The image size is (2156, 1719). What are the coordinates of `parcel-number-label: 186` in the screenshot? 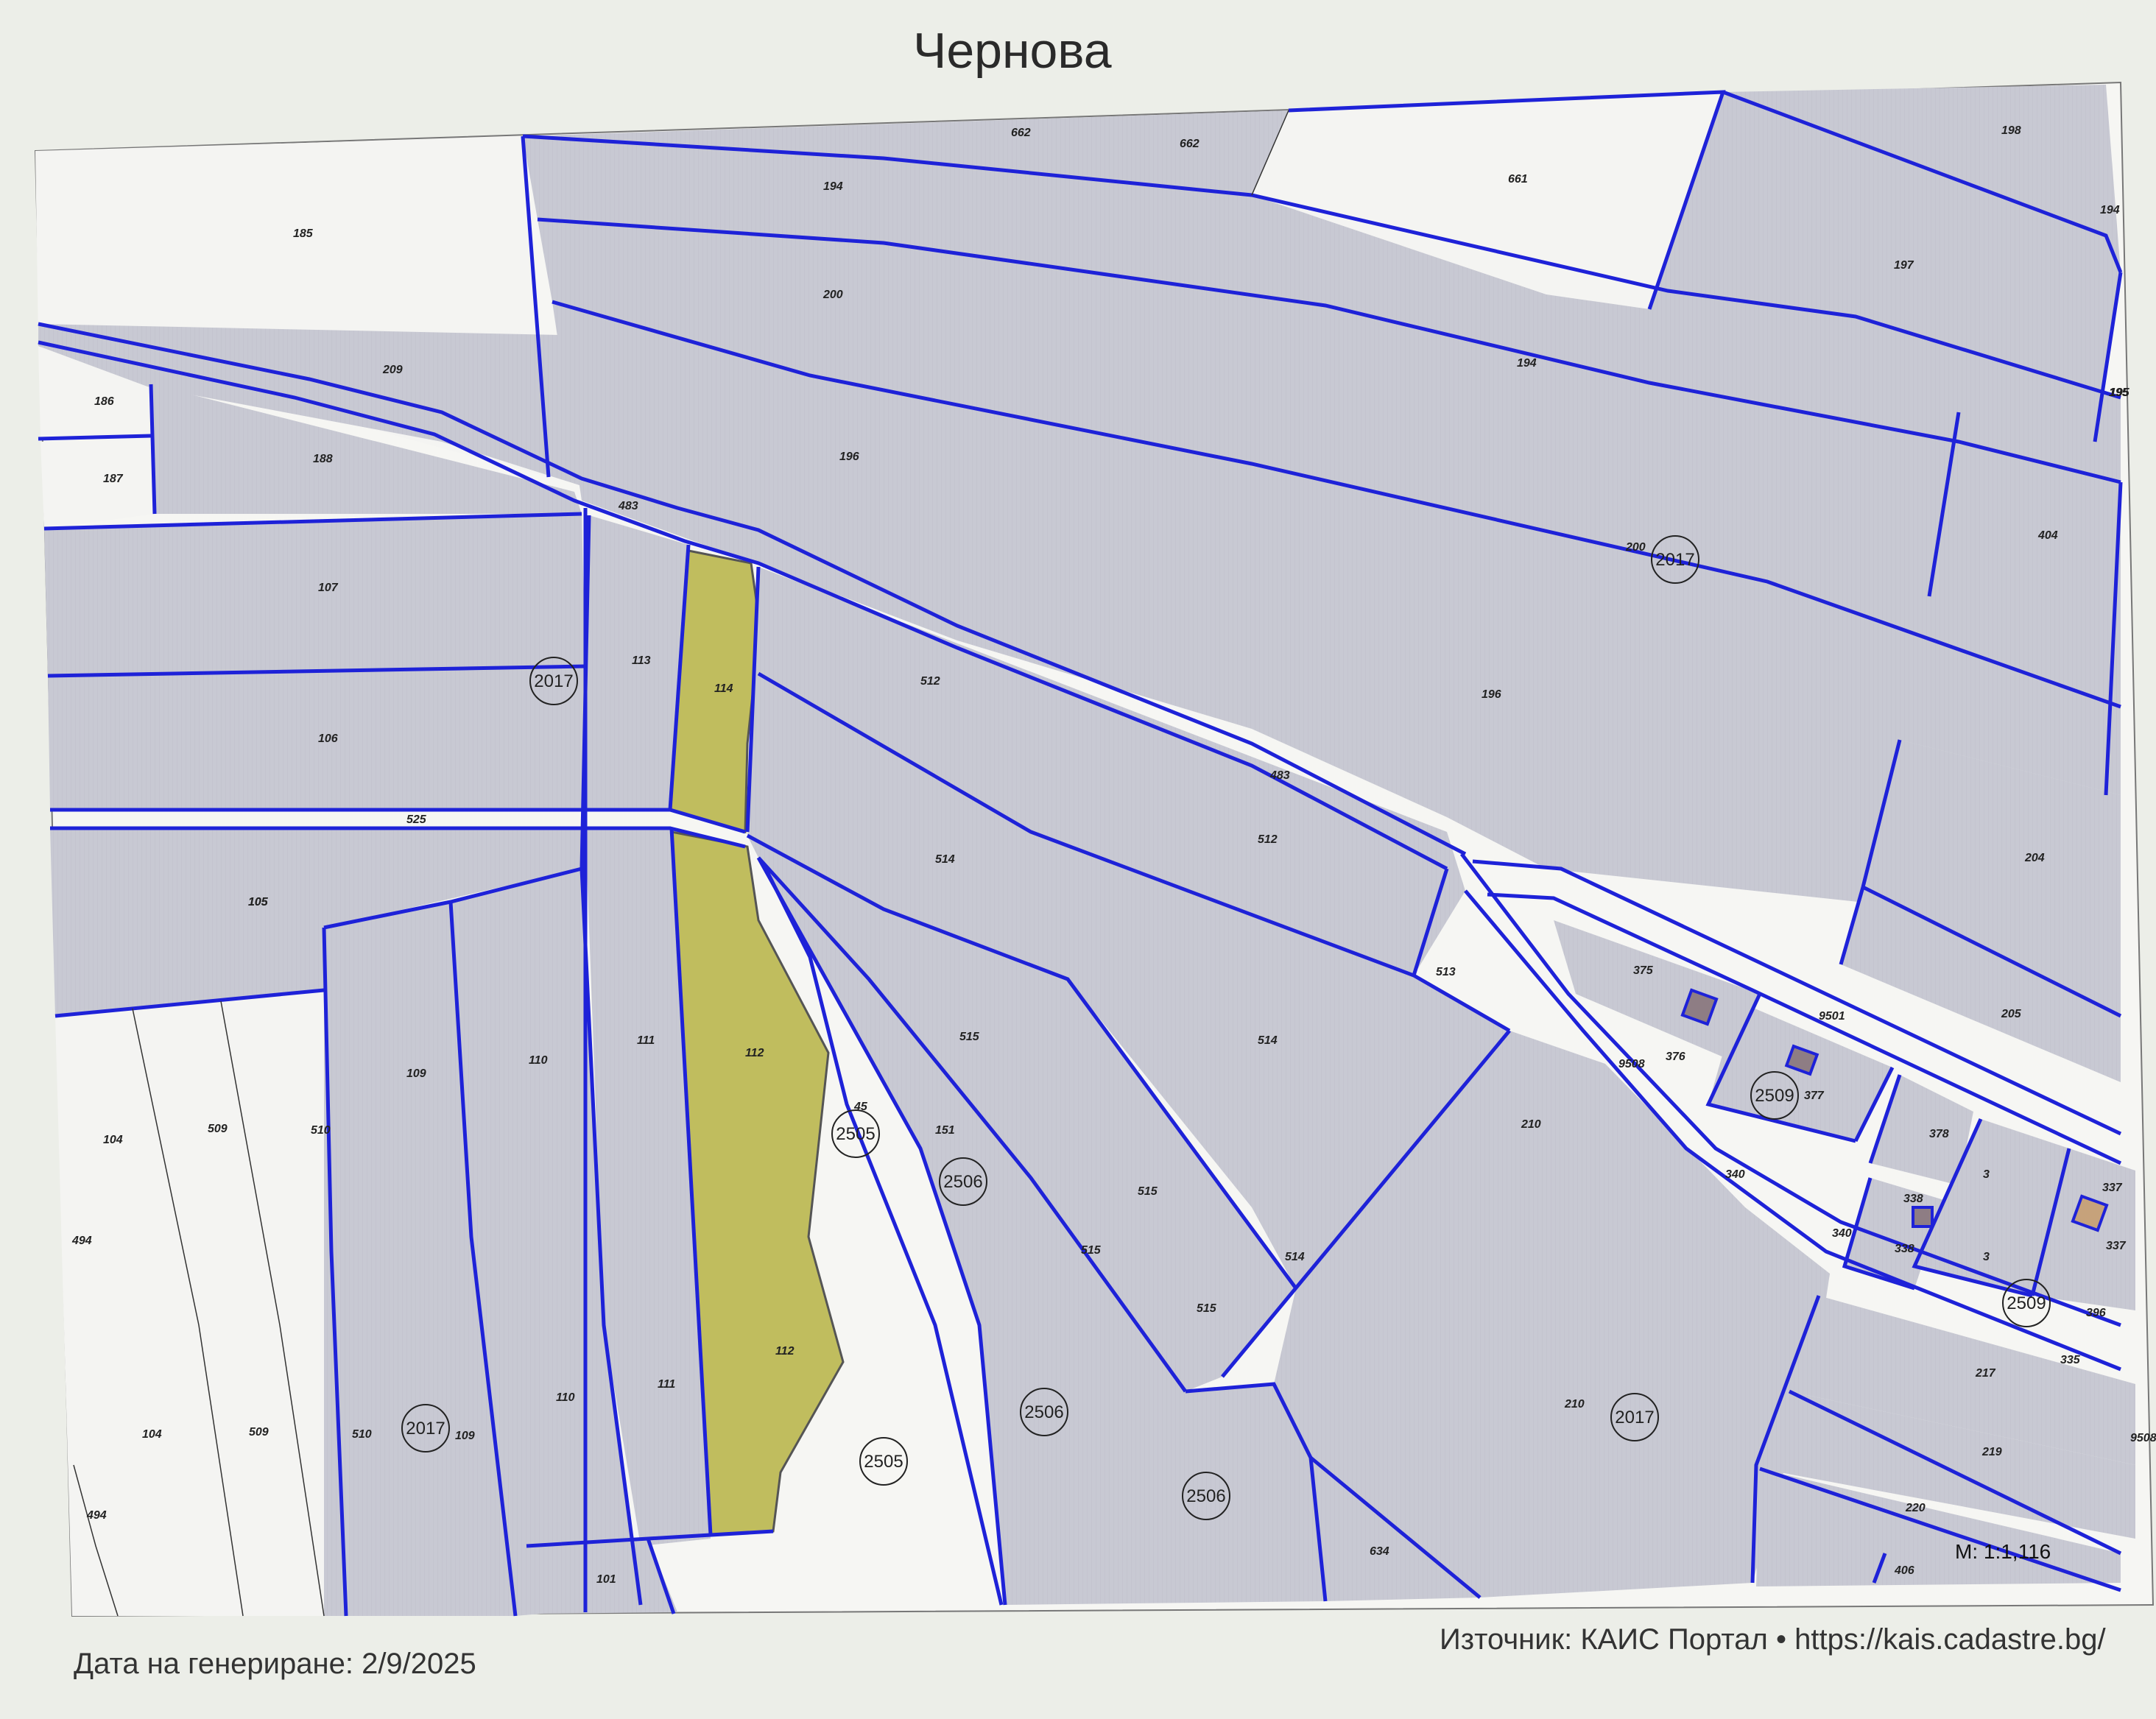 It's located at (104, 401).